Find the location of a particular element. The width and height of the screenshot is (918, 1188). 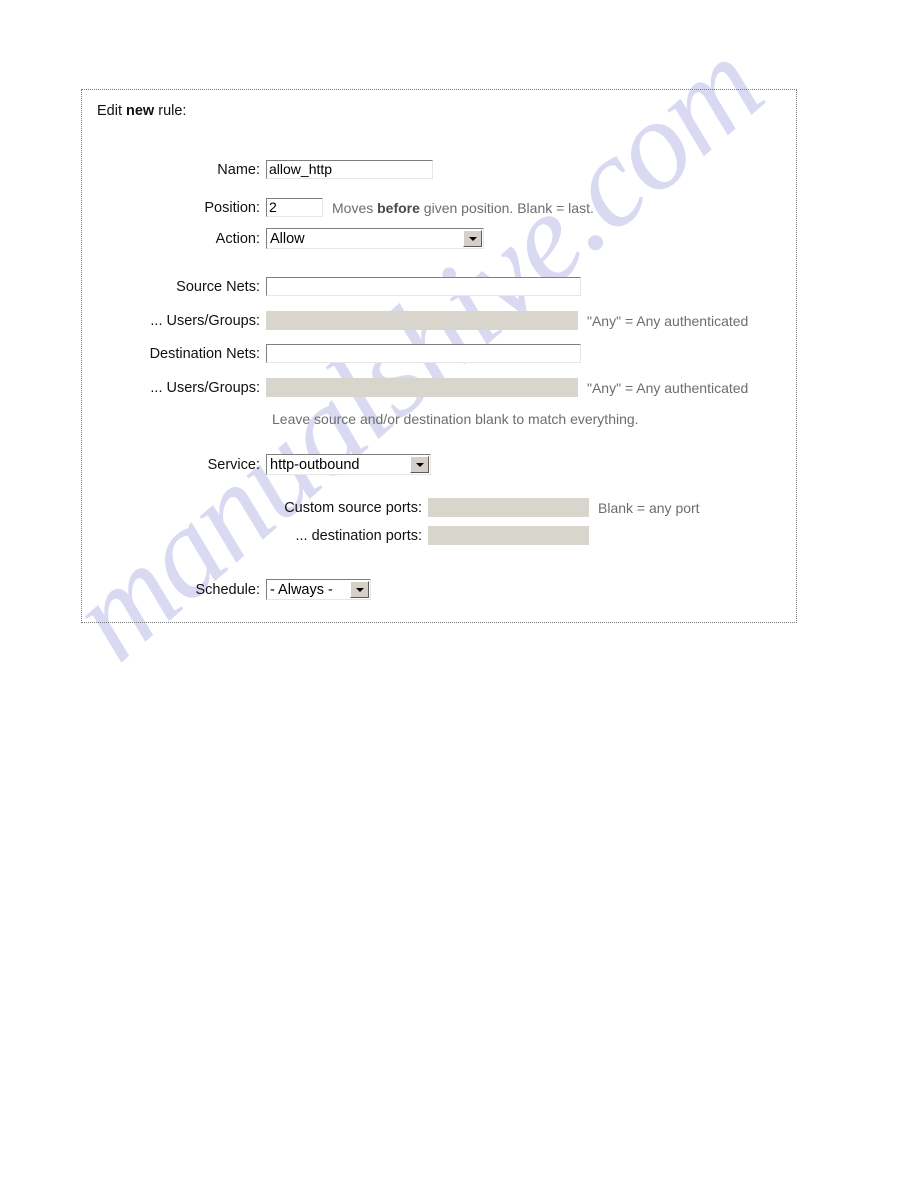

source-users-input is located at coordinates (422, 320).